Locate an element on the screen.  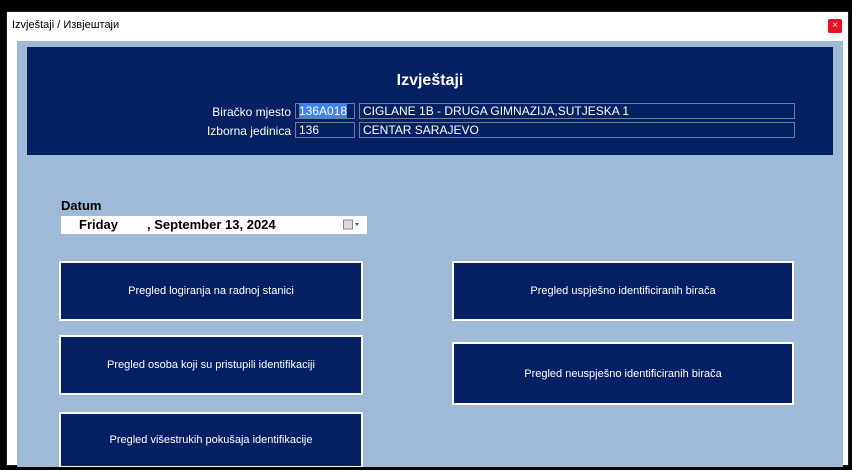
polling-station-label: Biračko mjesto is located at coordinates (251, 112).